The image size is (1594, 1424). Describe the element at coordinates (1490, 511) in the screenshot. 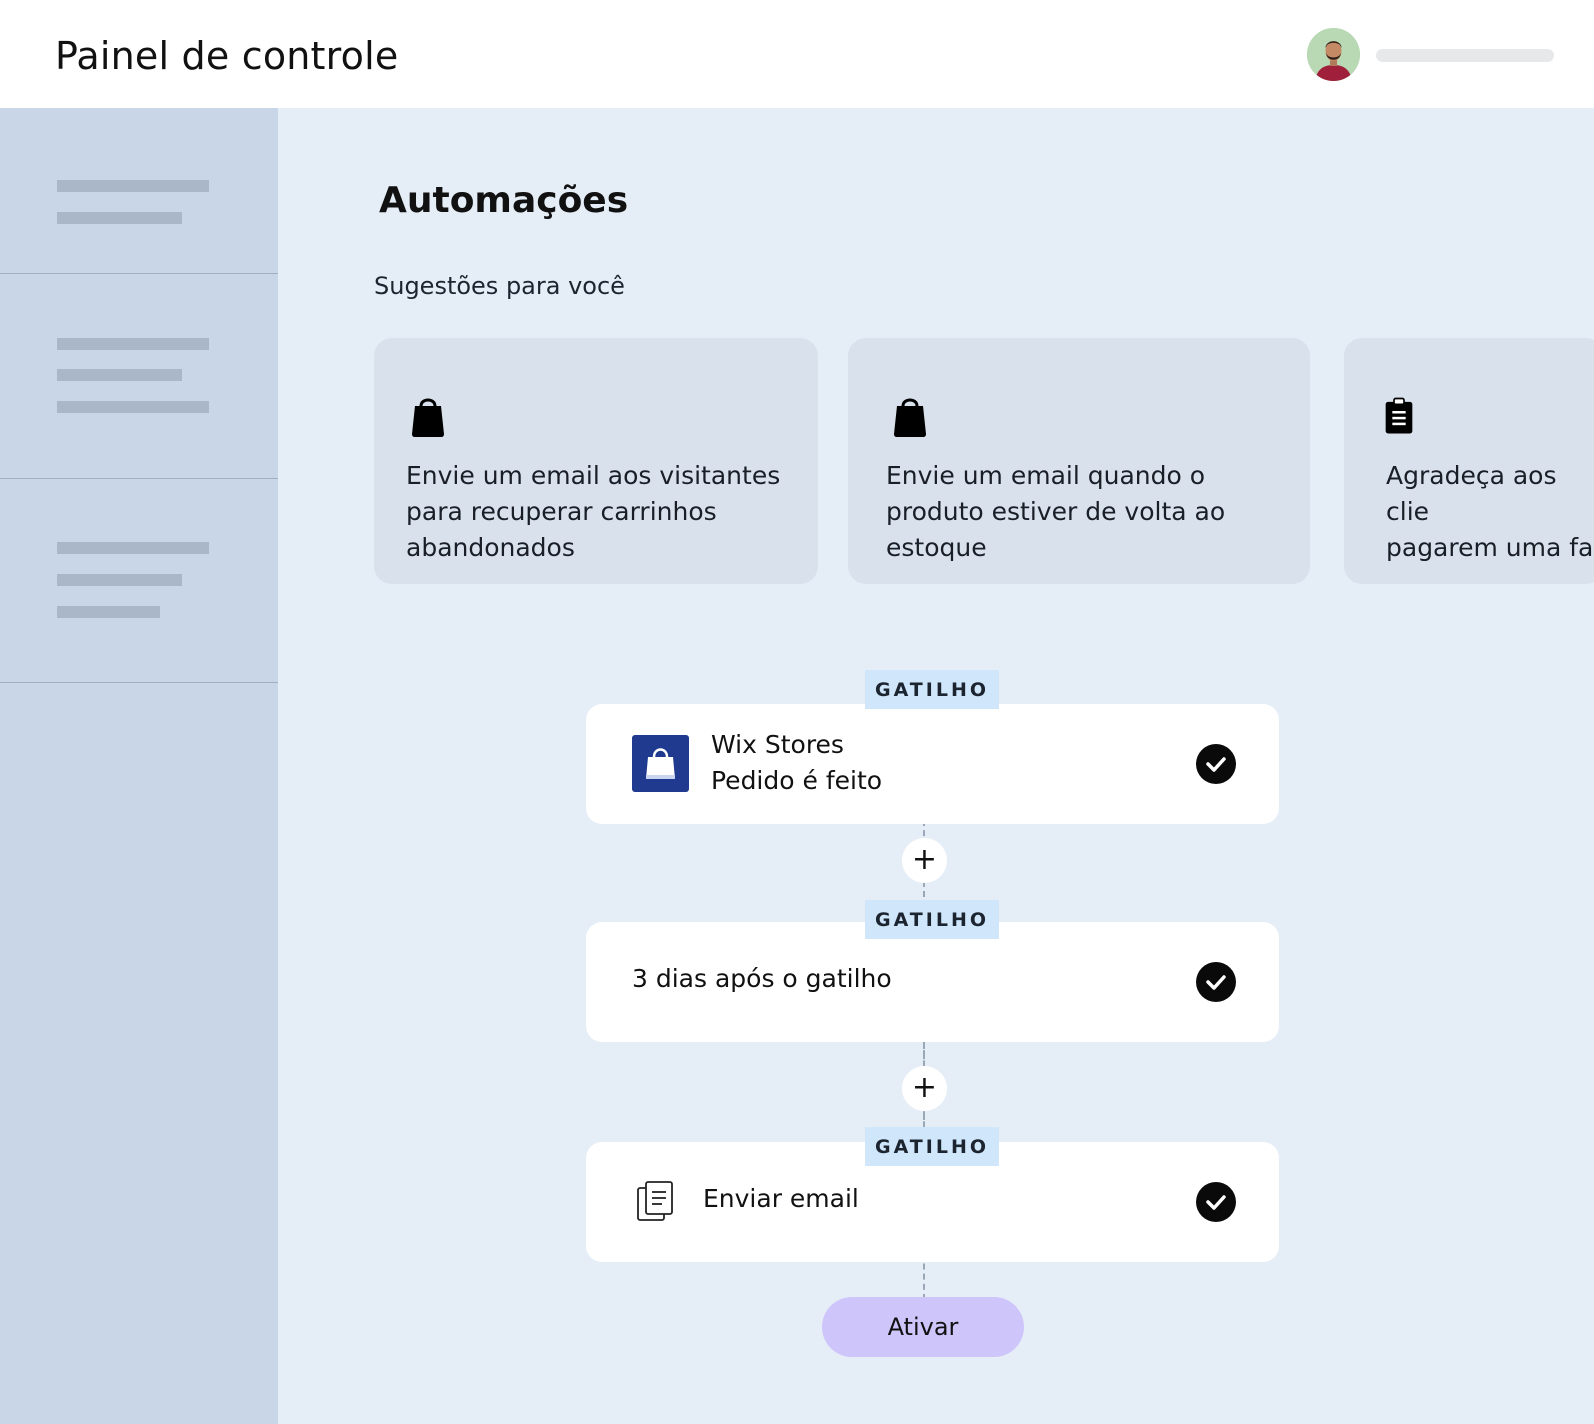

I see `card-text: Agradeça aos clie pagarem uma fat` at that location.